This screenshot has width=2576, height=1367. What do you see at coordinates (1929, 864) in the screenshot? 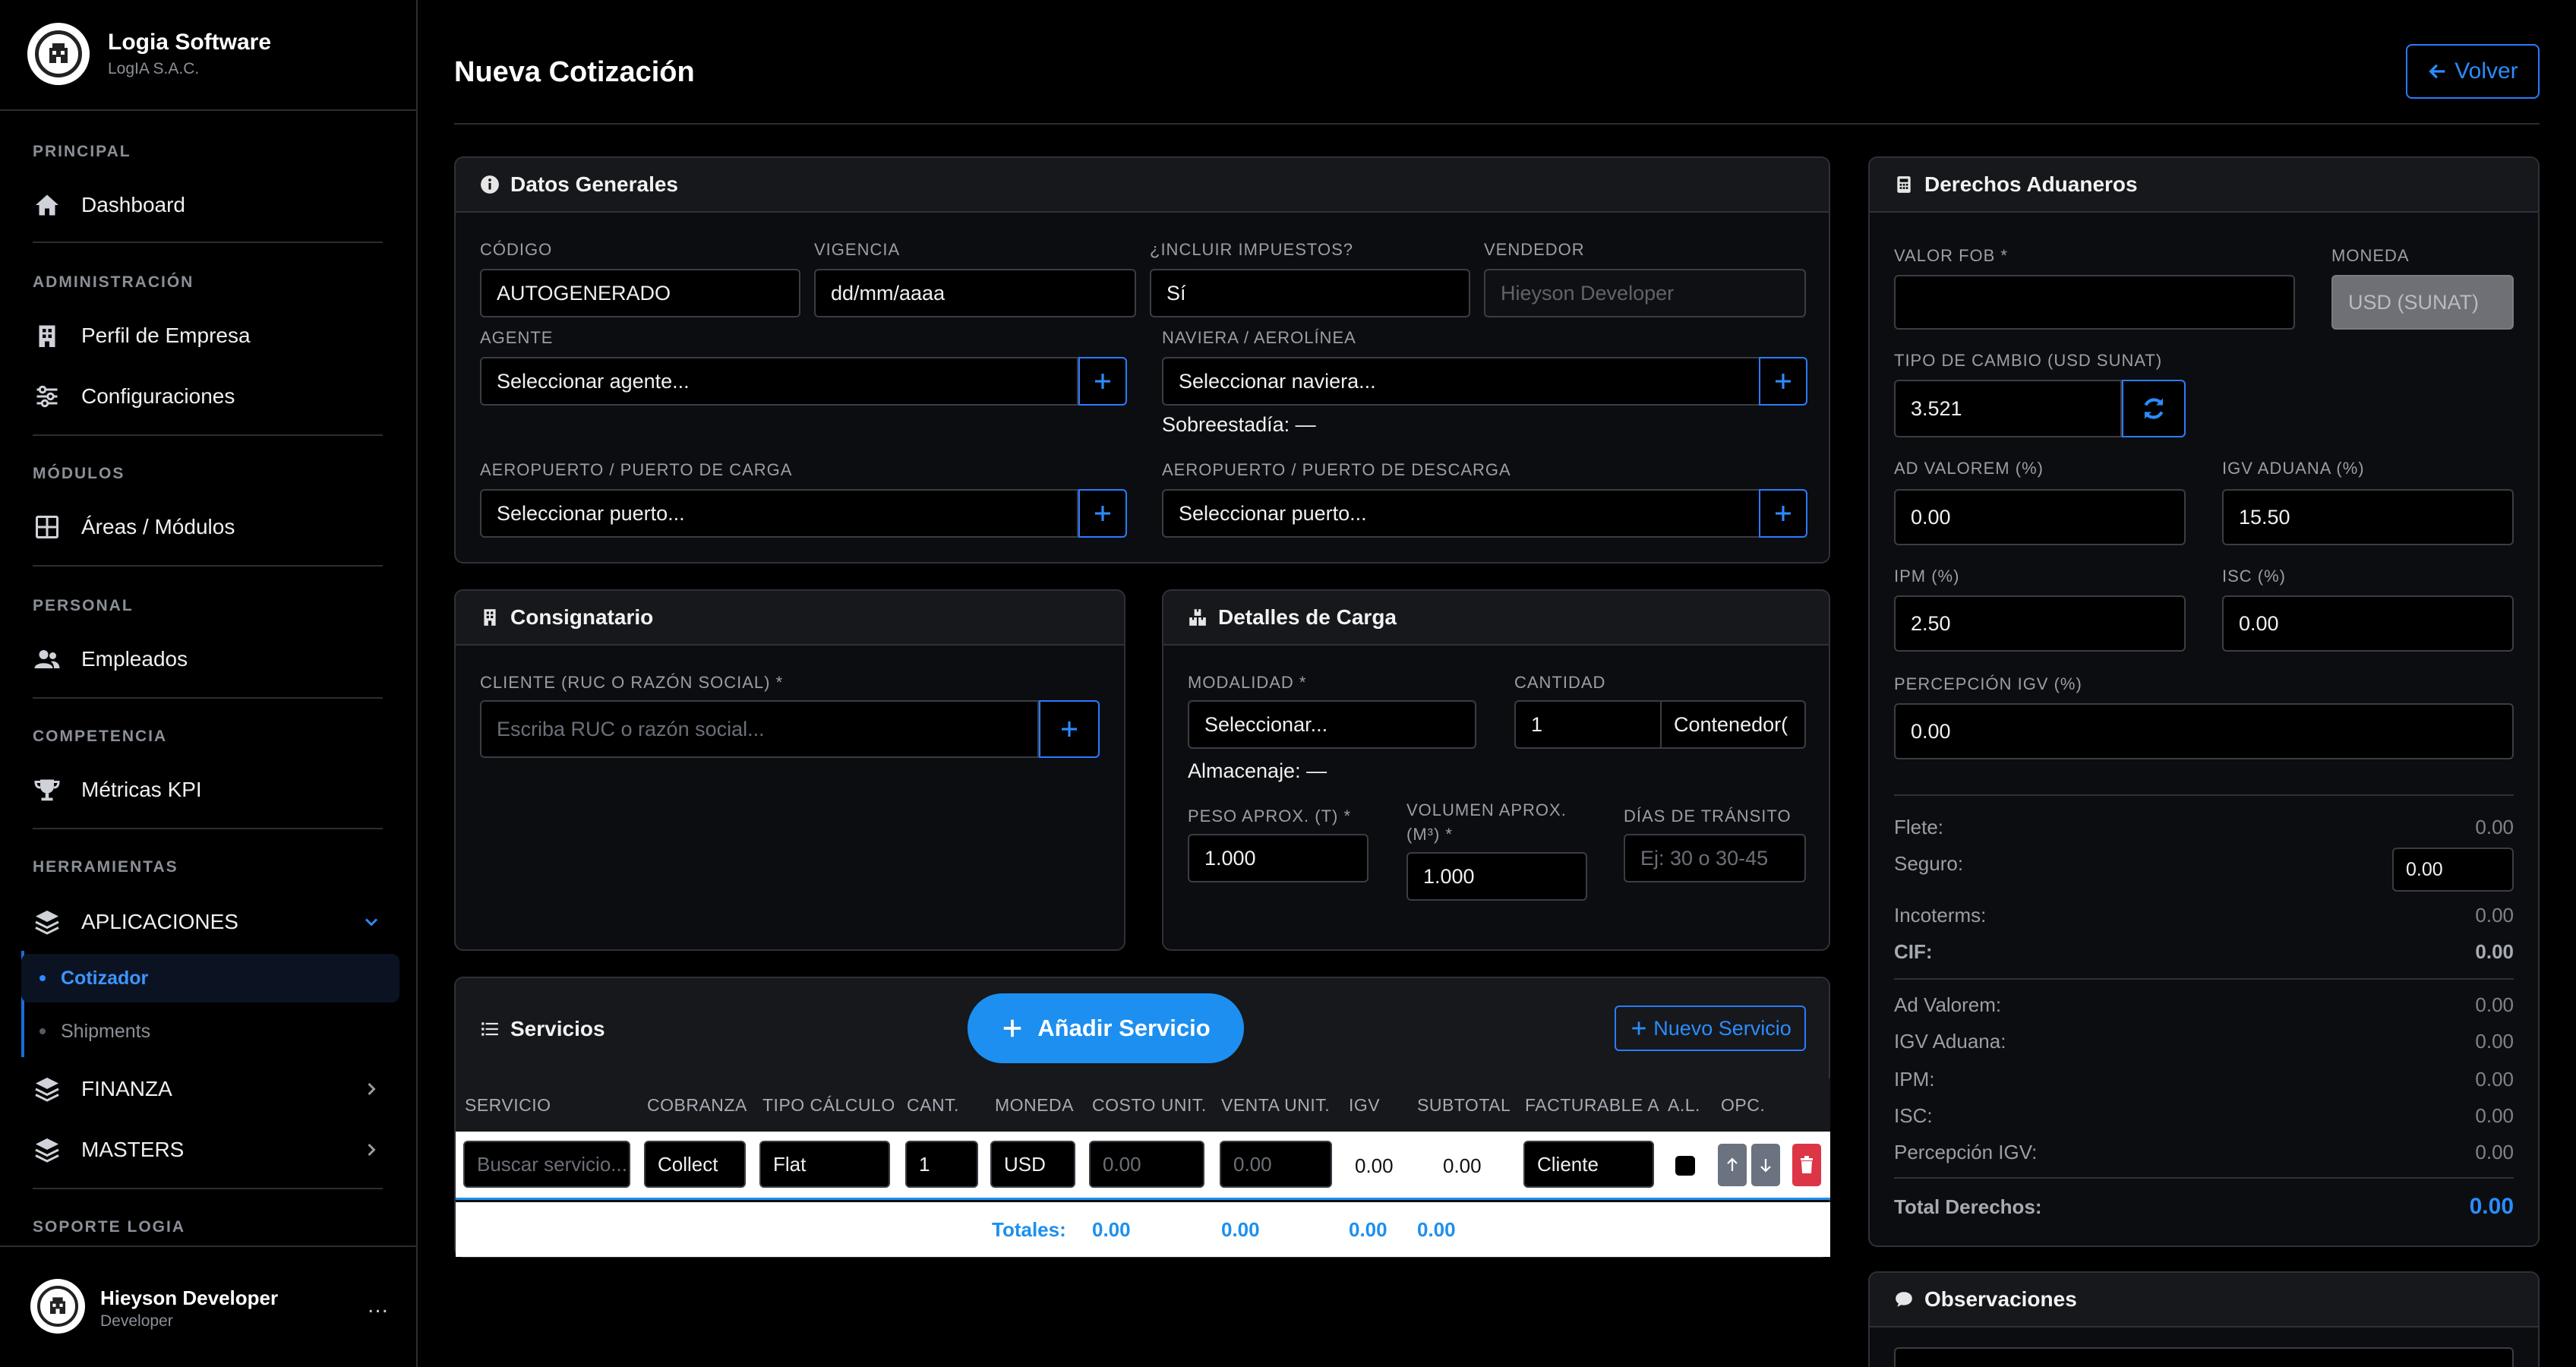
I see `seguro-label: Seguro:` at bounding box center [1929, 864].